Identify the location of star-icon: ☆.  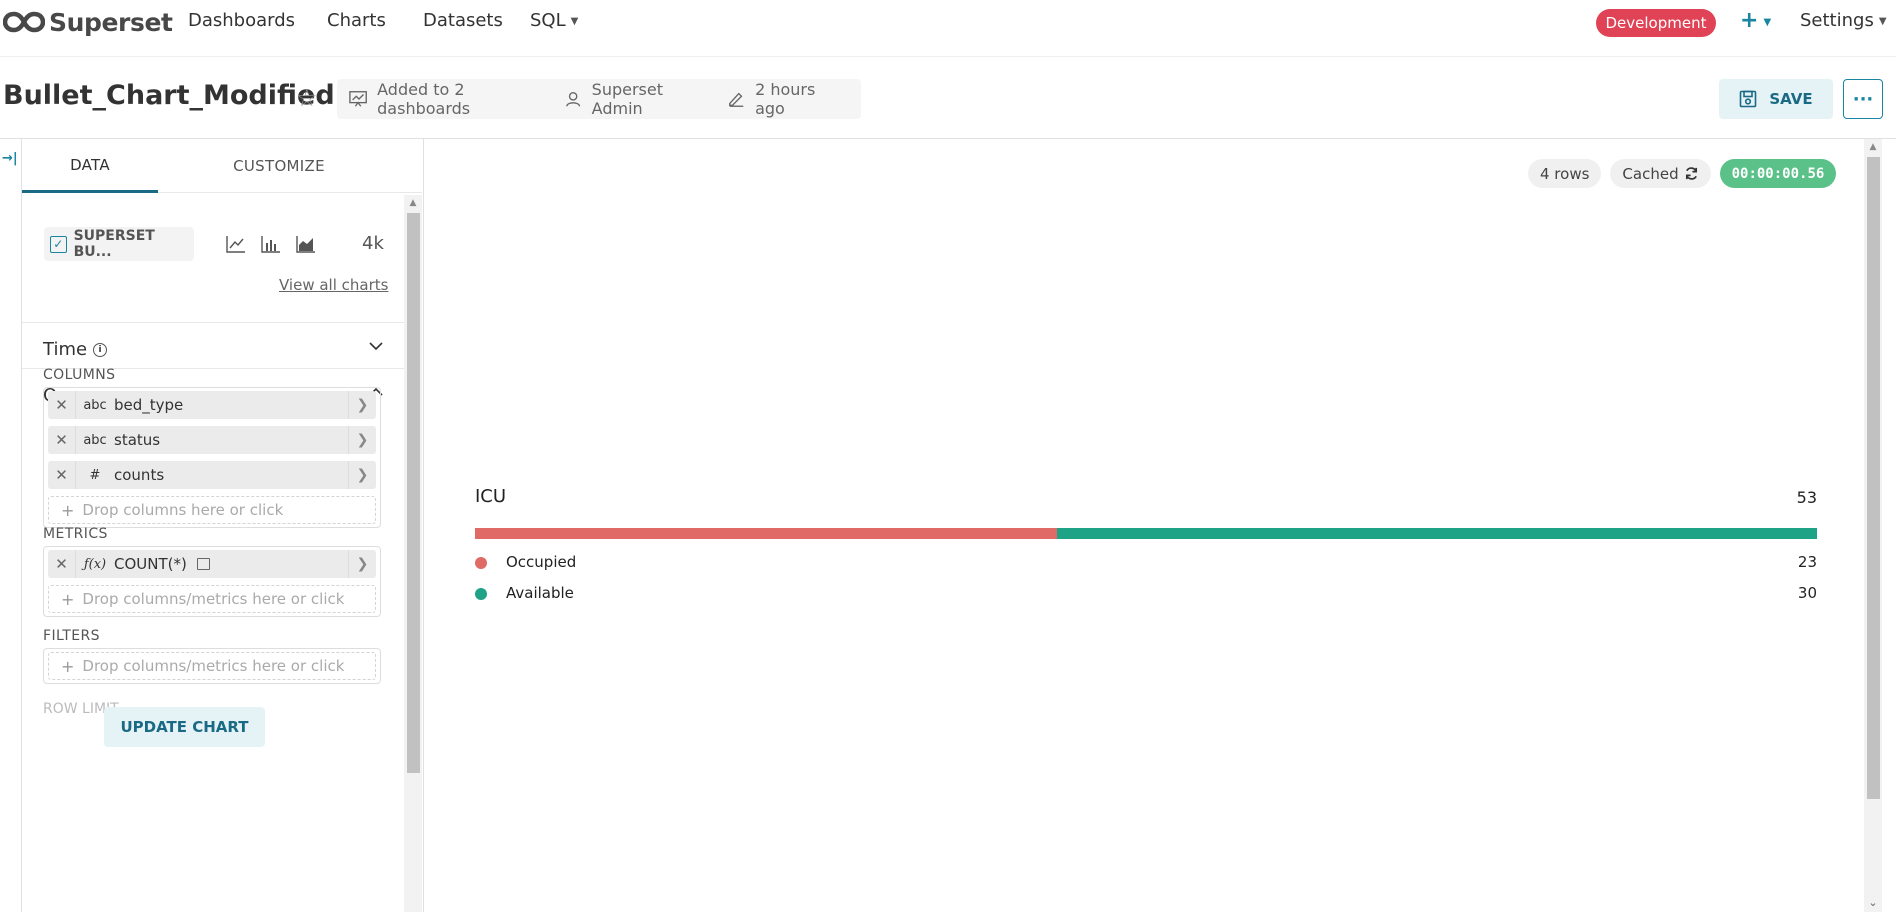
(307, 98).